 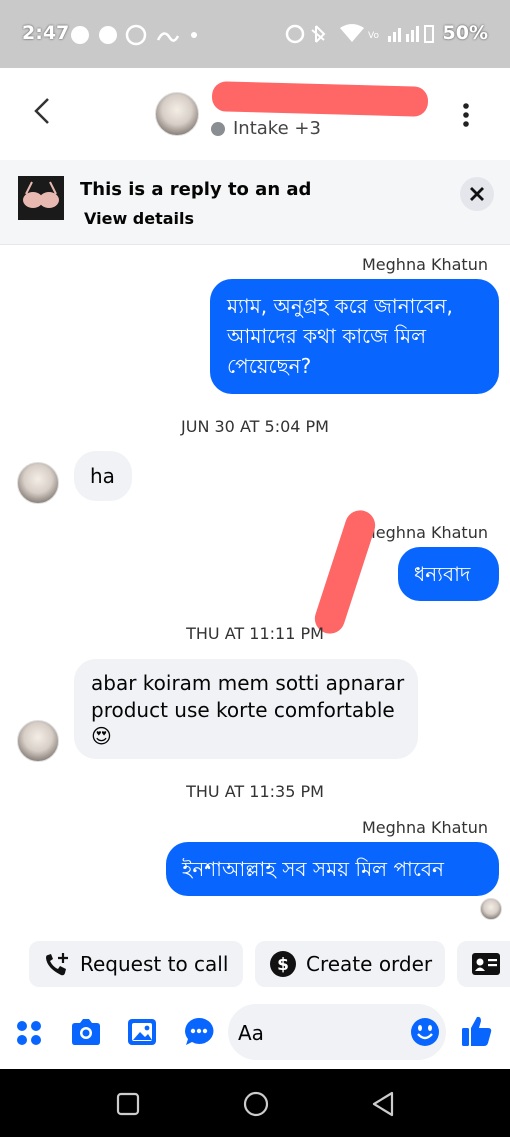 I want to click on message-text: ধন্যবাদ, so click(x=442, y=574).